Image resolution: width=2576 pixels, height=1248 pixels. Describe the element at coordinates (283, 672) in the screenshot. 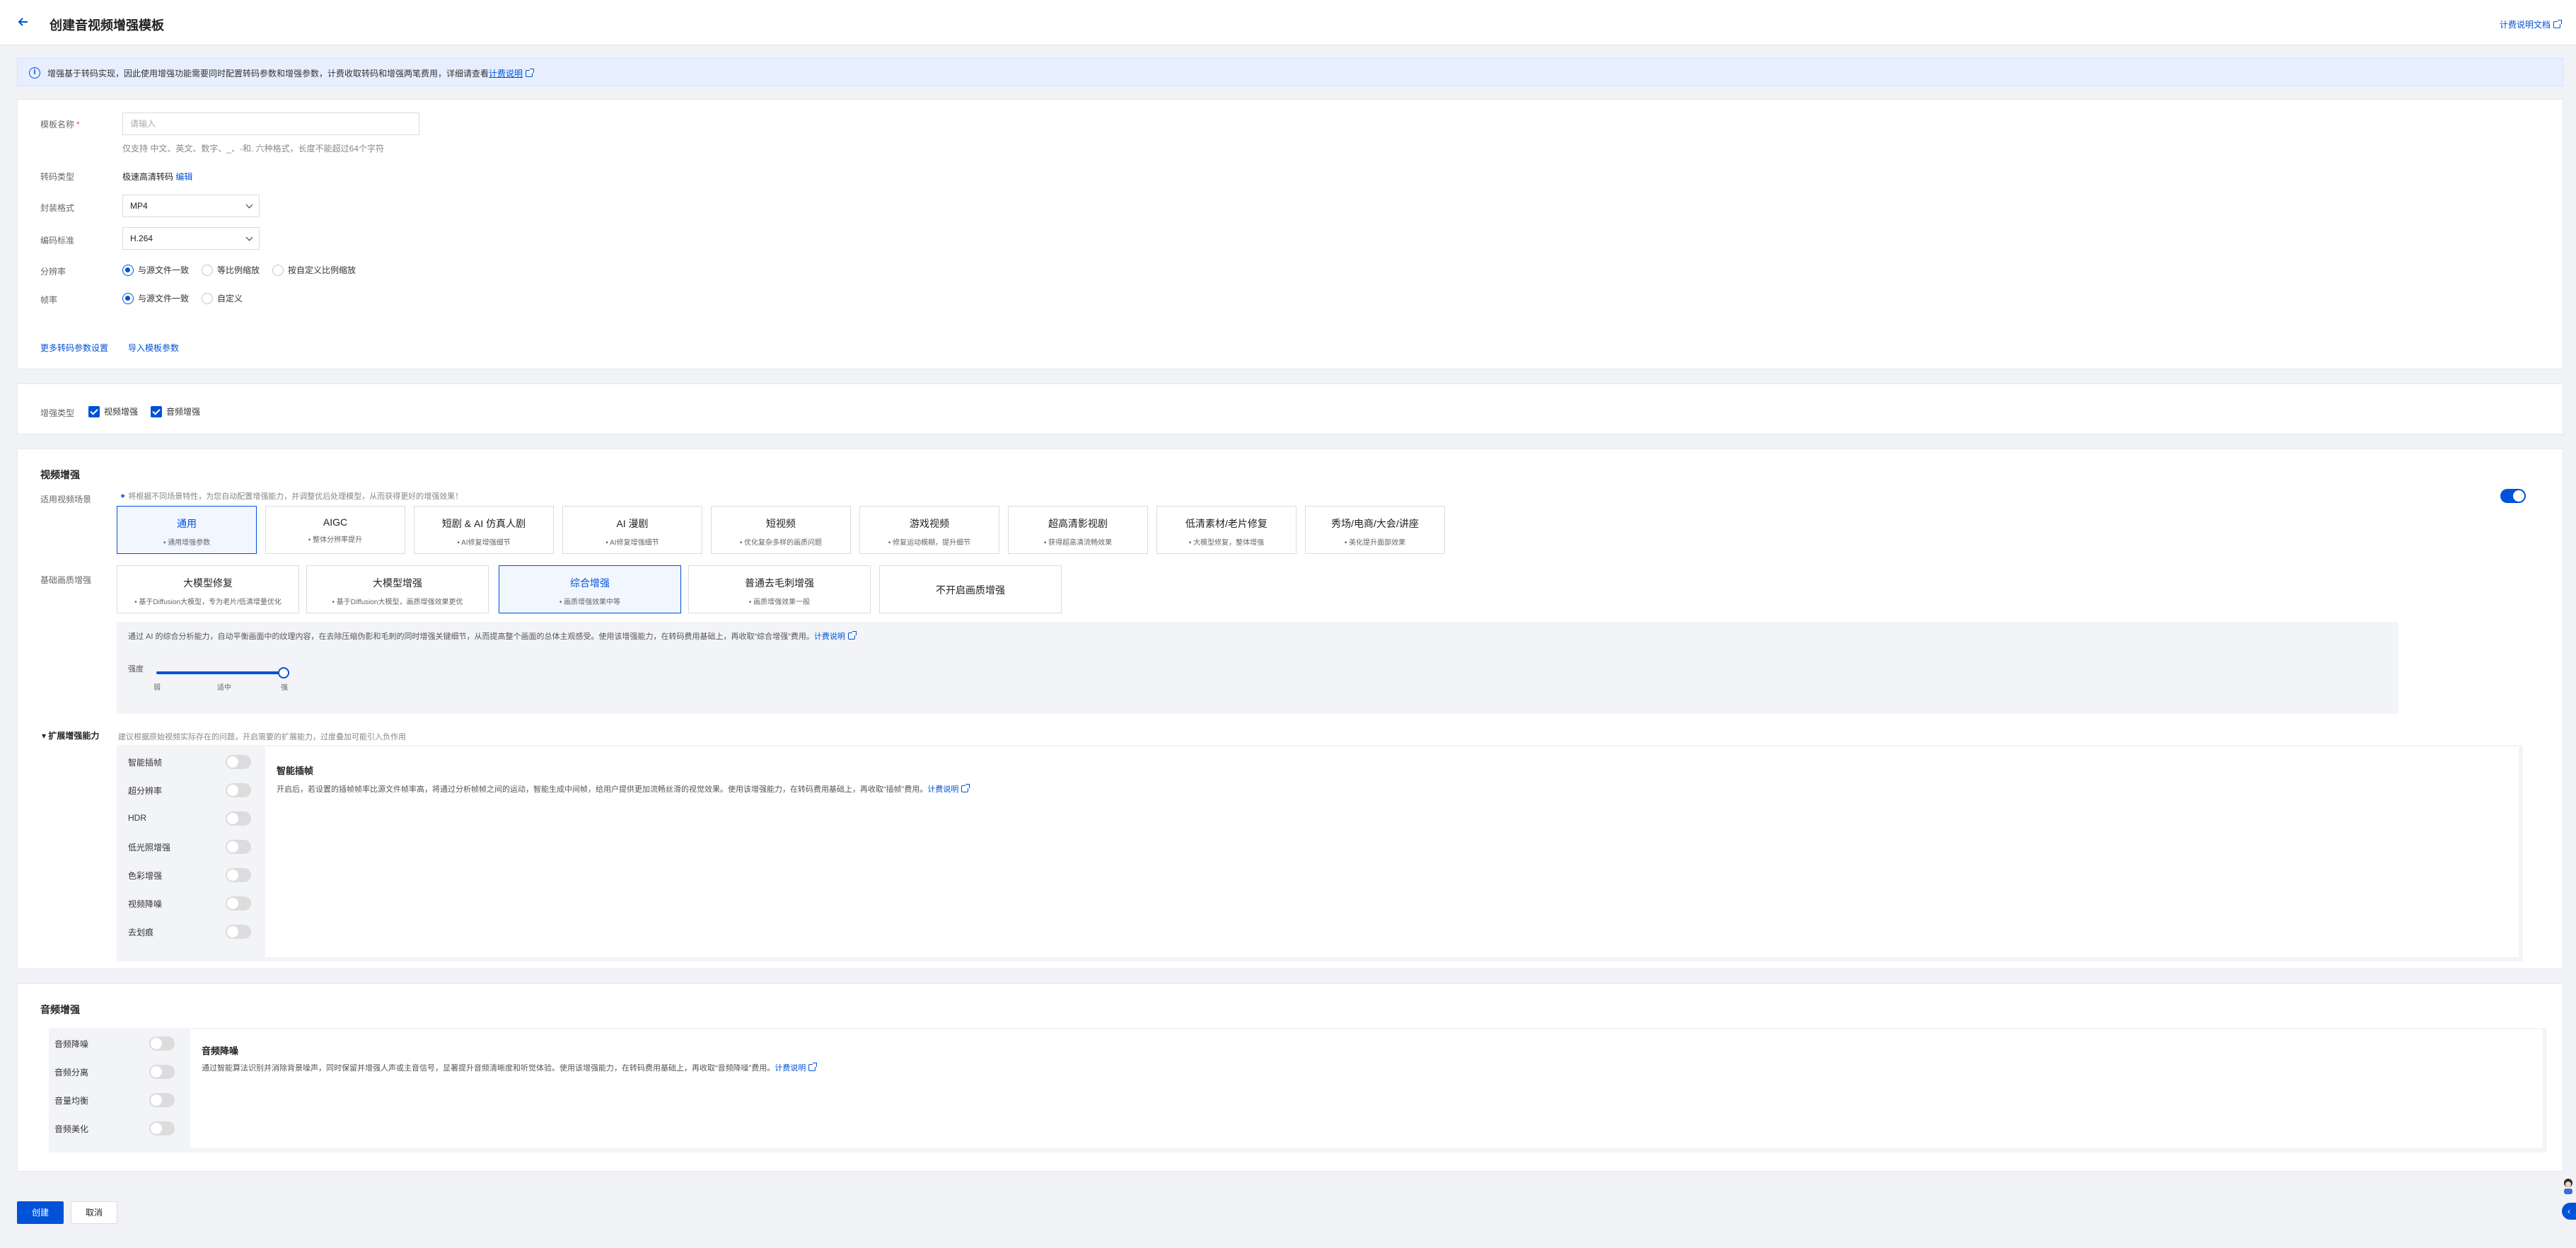

I see `strength-slider-knob` at that location.